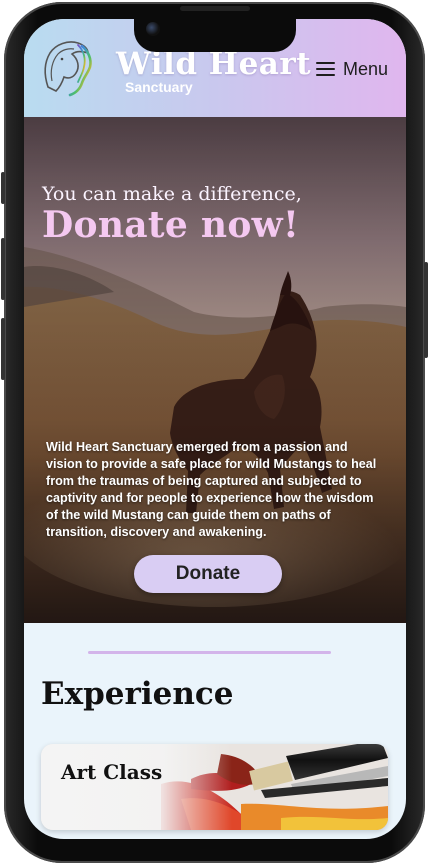 The height and width of the screenshot is (865, 429). I want to click on horse-head-logo-icon, so click(67, 67).